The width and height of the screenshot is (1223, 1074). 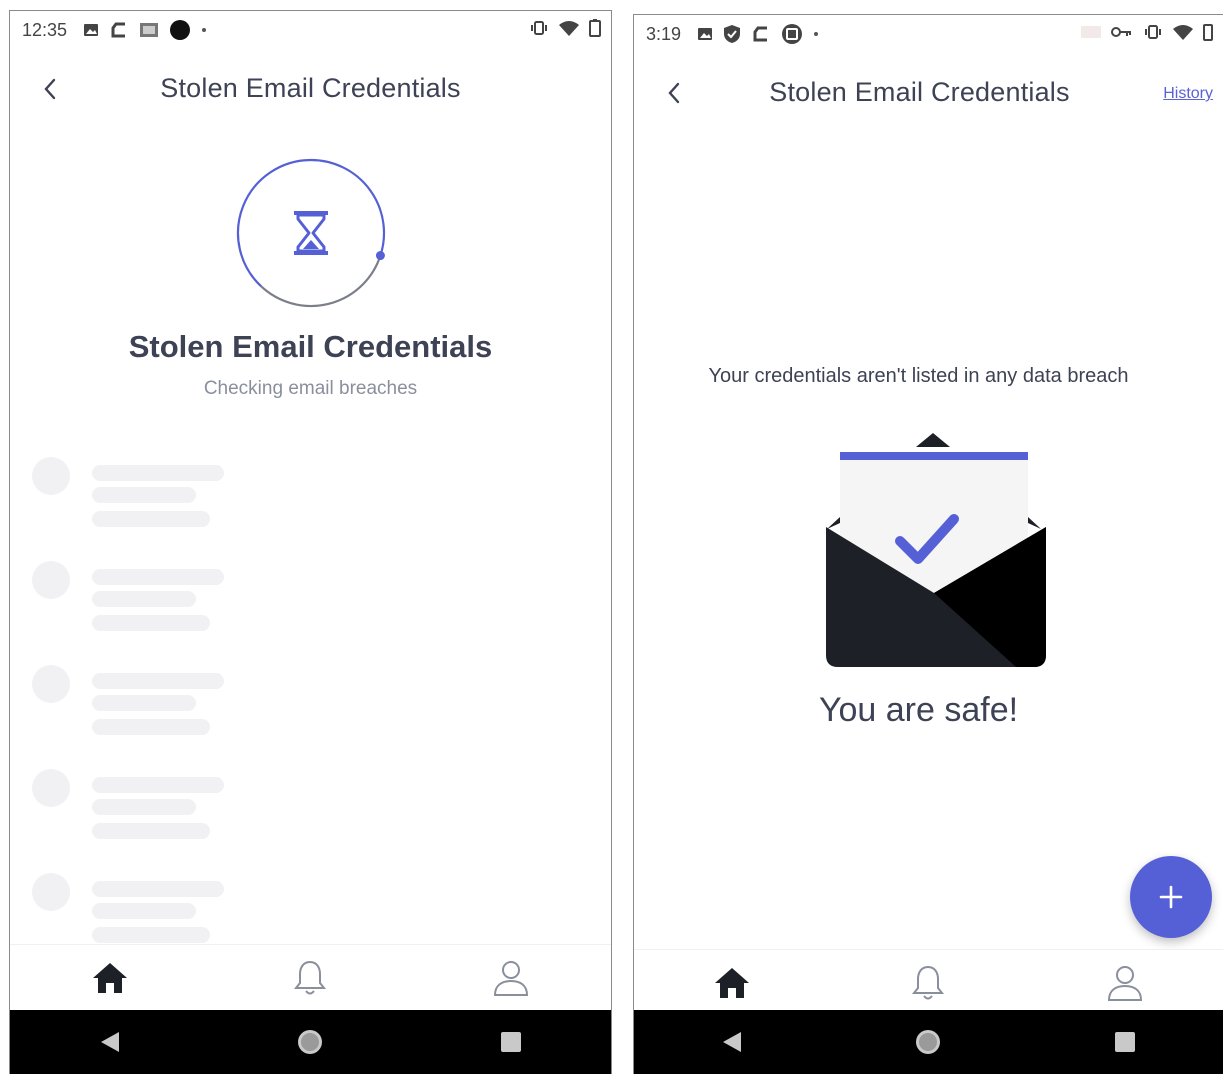 What do you see at coordinates (918, 710) in the screenshot?
I see `result-title: You are safe!` at bounding box center [918, 710].